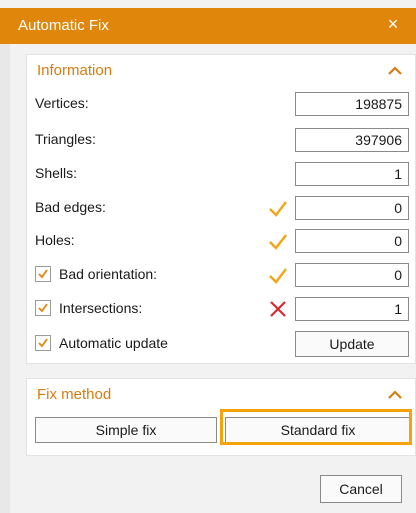 This screenshot has height=513, width=416. I want to click on shells-value: 1, so click(352, 174).